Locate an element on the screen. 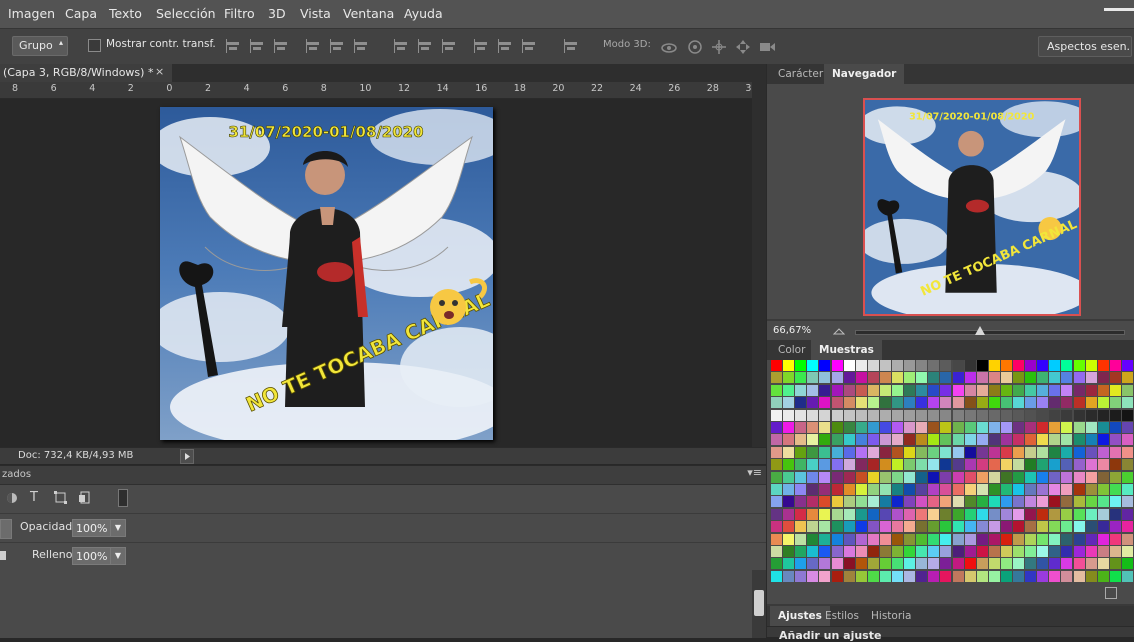  menu-ventana: Ventana is located at coordinates (368, 13).